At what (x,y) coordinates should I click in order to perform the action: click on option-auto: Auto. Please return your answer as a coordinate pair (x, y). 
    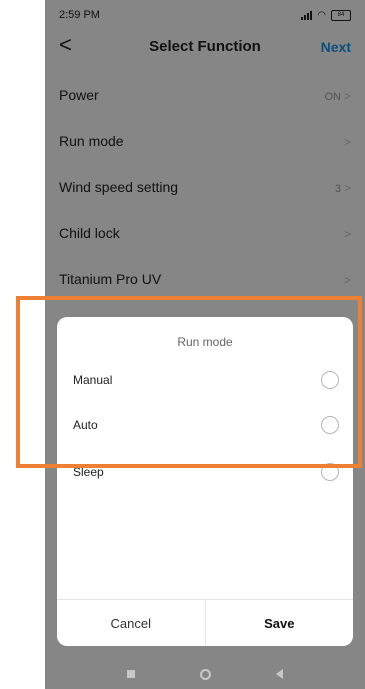
    Looking at the image, I should click on (205, 425).